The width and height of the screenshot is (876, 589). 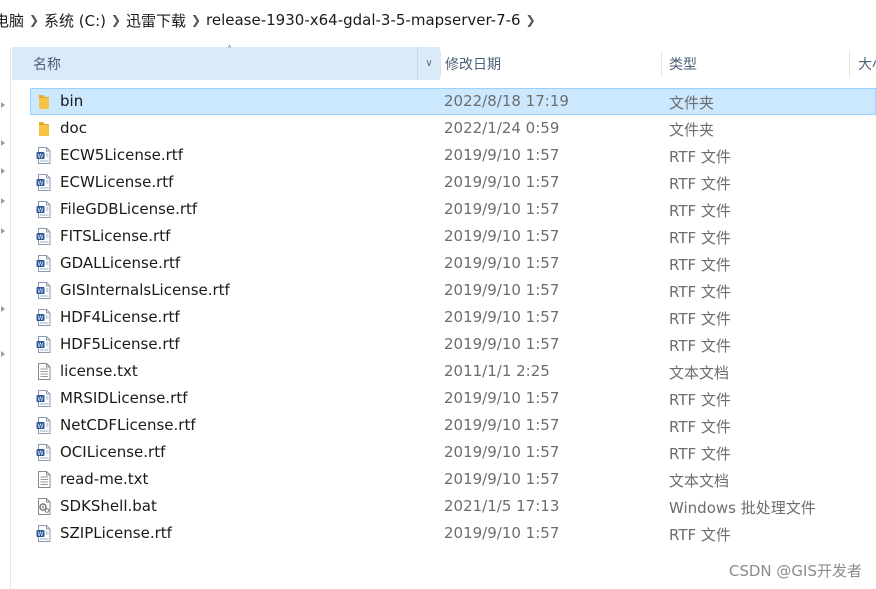 I want to click on file-row-sziplicense-rtf: W SZIPLicense.rtf 2019/9/10 1:57 RTF 文件, so click(x=453, y=533).